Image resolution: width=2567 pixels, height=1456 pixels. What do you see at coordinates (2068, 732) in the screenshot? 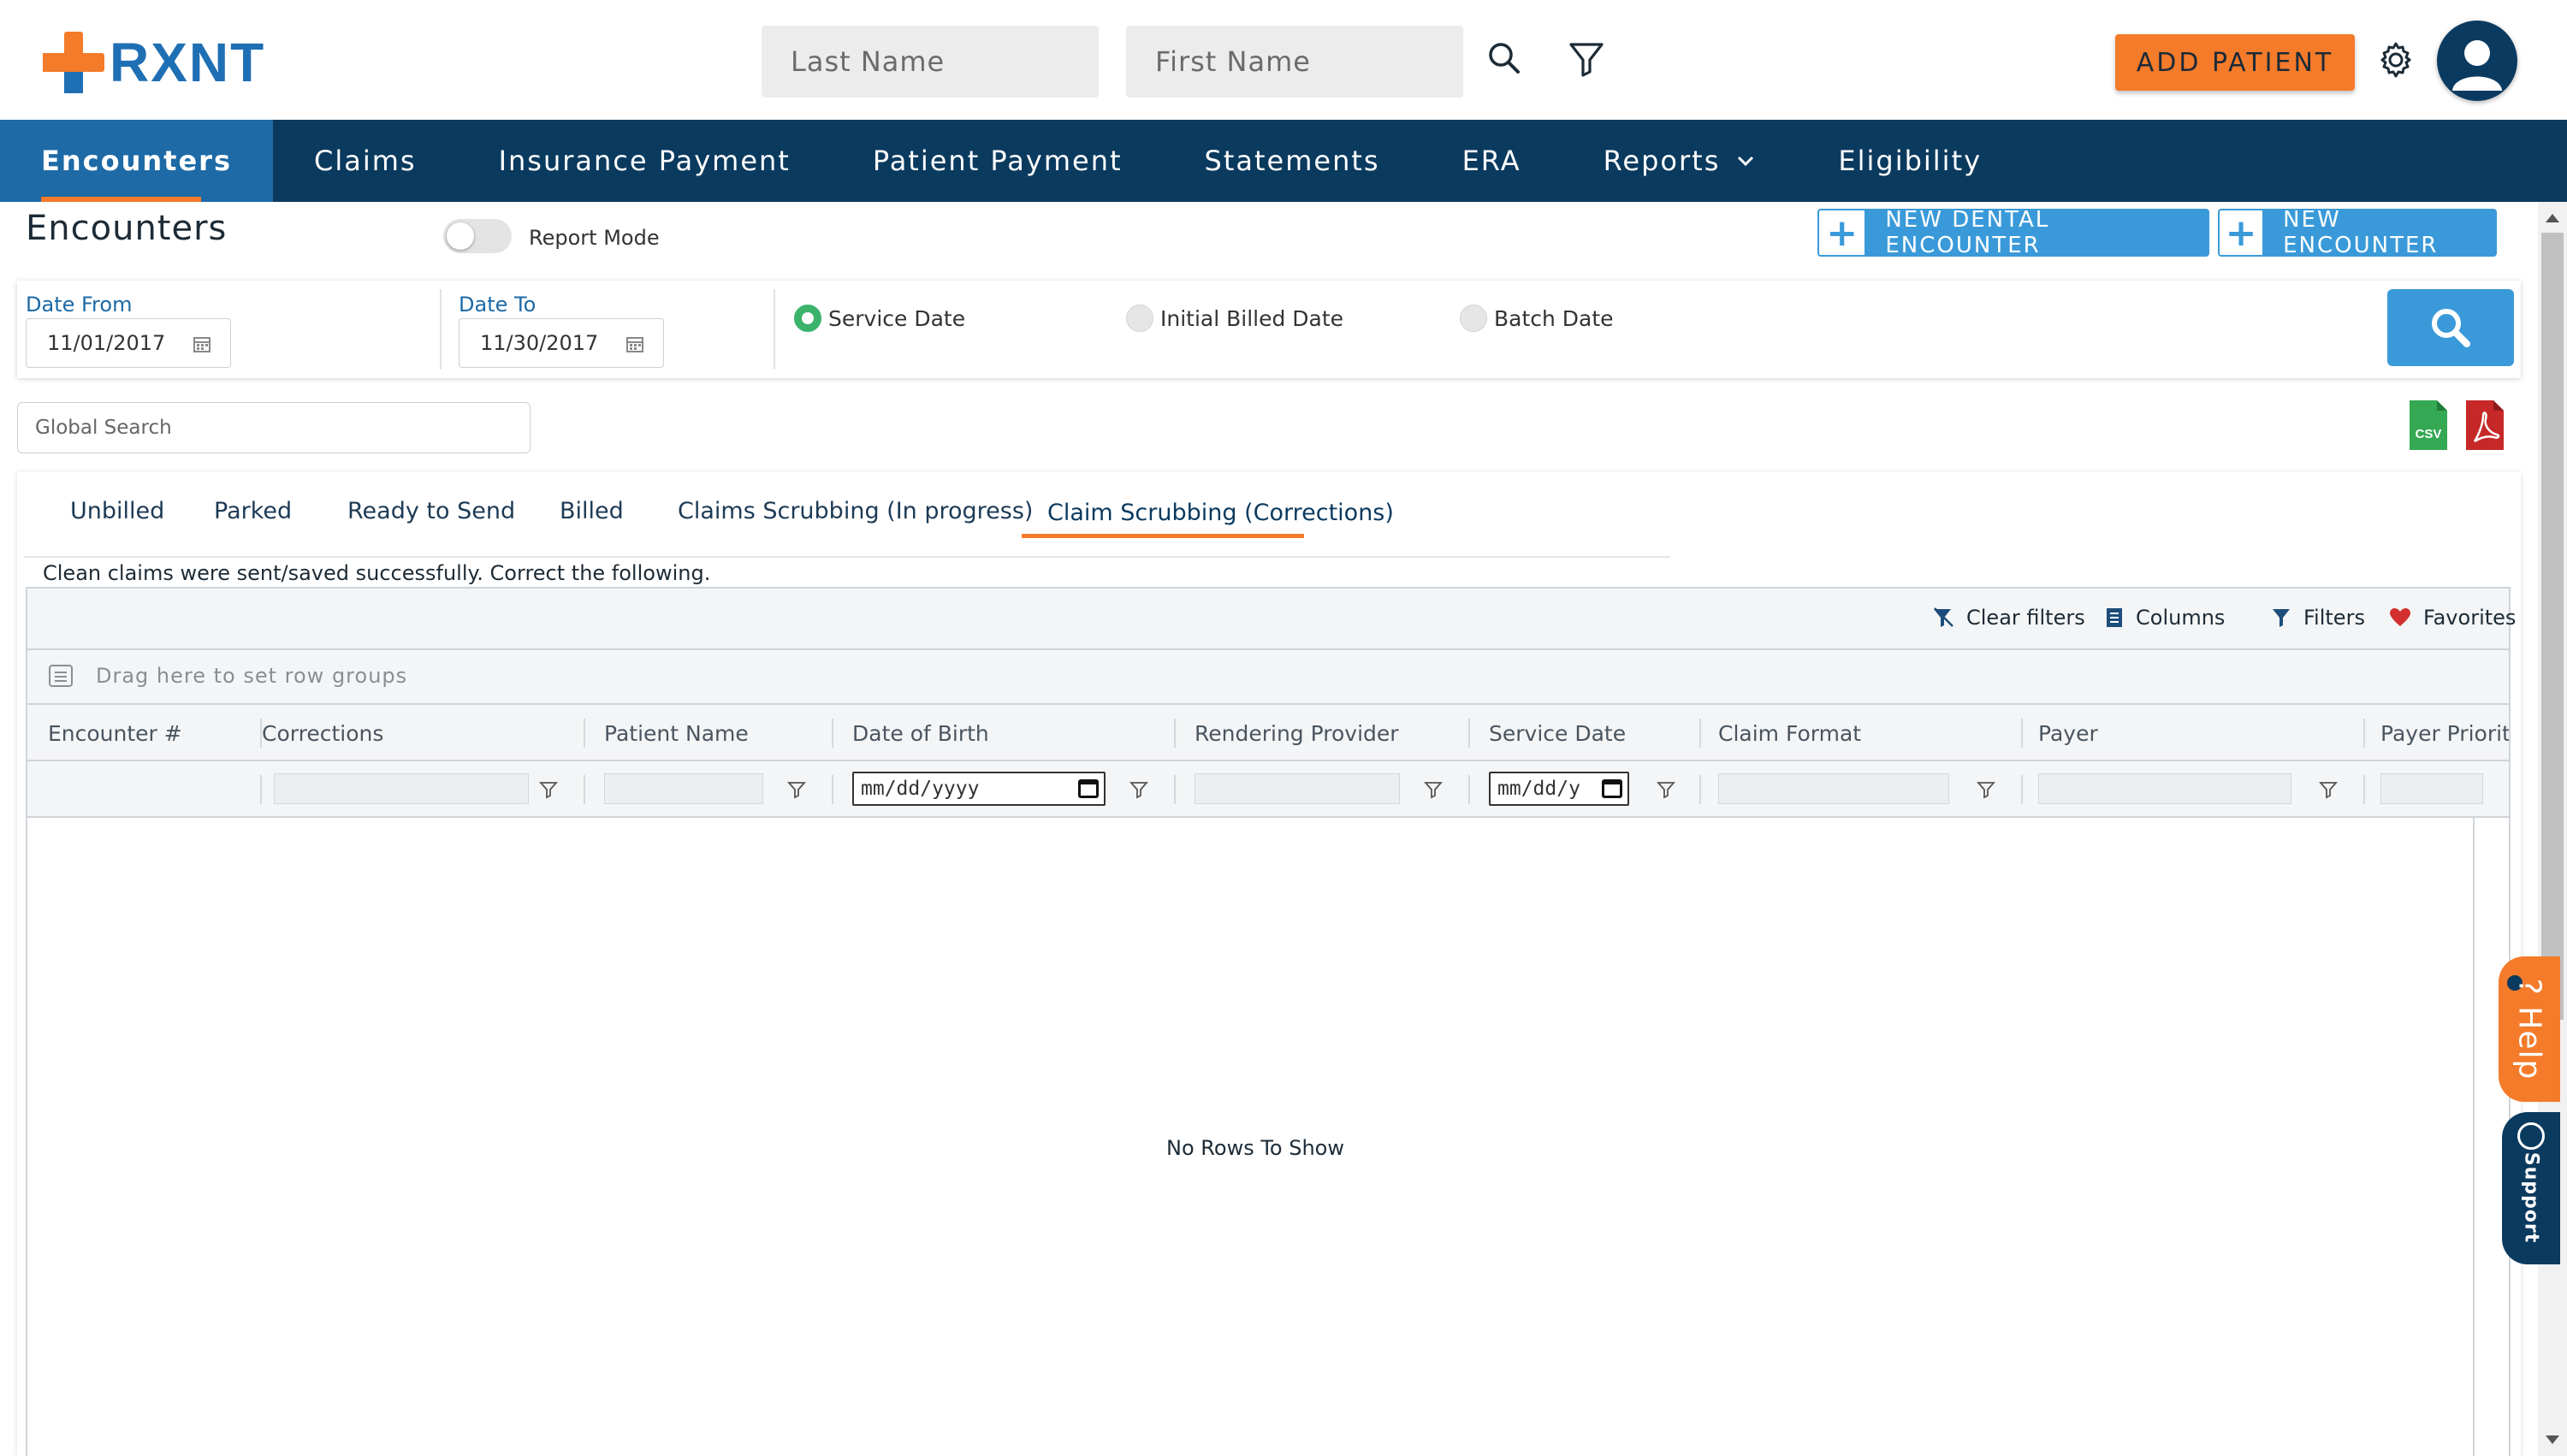
I see `col-payer: Payer` at bounding box center [2068, 732].